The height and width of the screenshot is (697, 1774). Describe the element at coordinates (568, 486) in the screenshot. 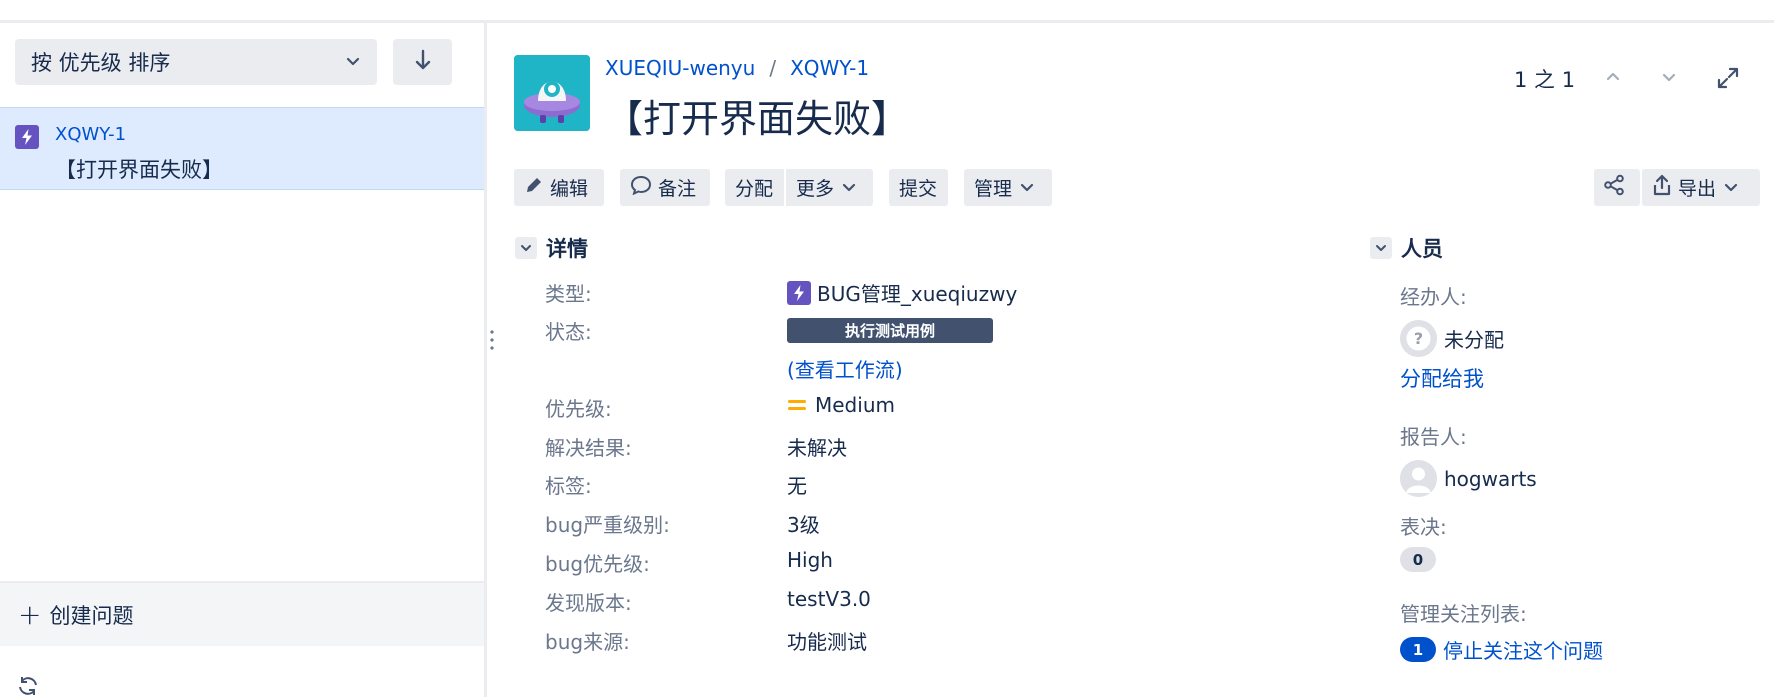

I see `field-label-labels: 标签:` at that location.